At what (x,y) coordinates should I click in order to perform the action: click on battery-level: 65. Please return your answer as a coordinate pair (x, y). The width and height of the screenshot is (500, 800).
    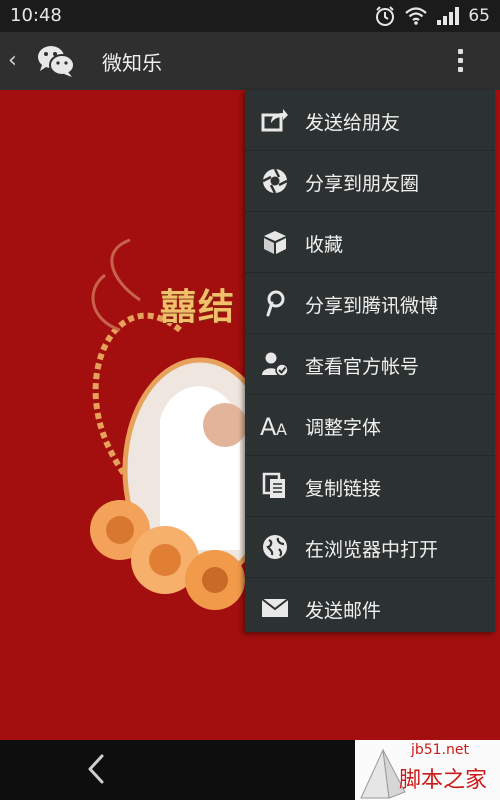
    Looking at the image, I should click on (479, 16).